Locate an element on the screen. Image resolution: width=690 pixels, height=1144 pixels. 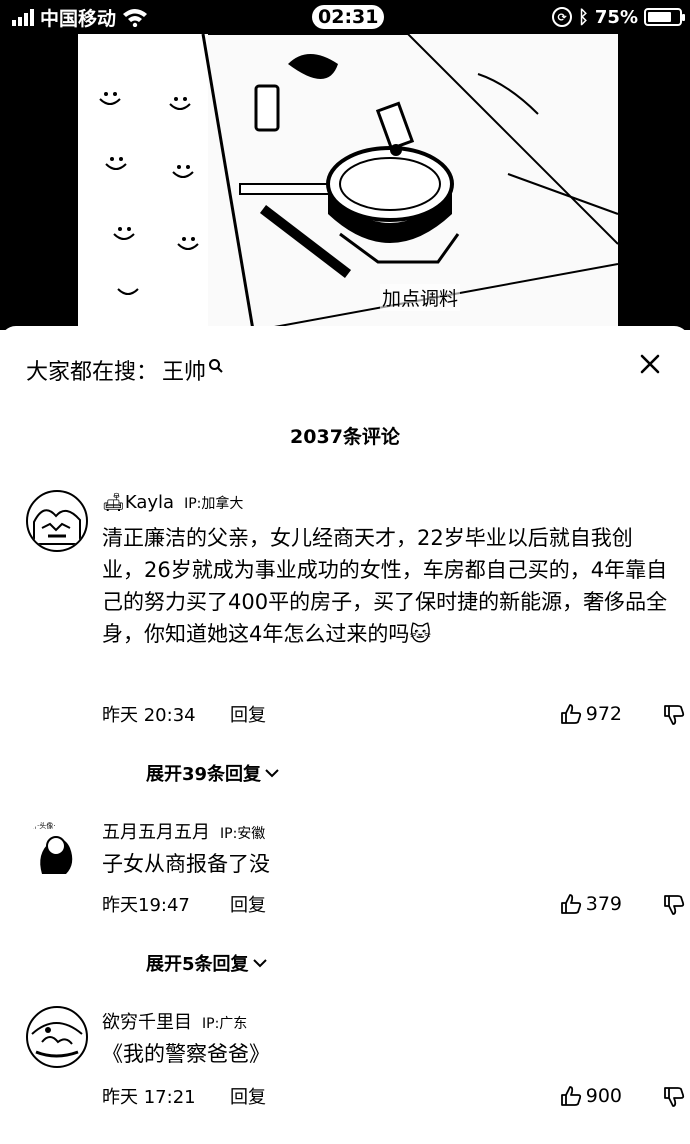
comment-time: 昨天 20:34 is located at coordinates (149, 715).